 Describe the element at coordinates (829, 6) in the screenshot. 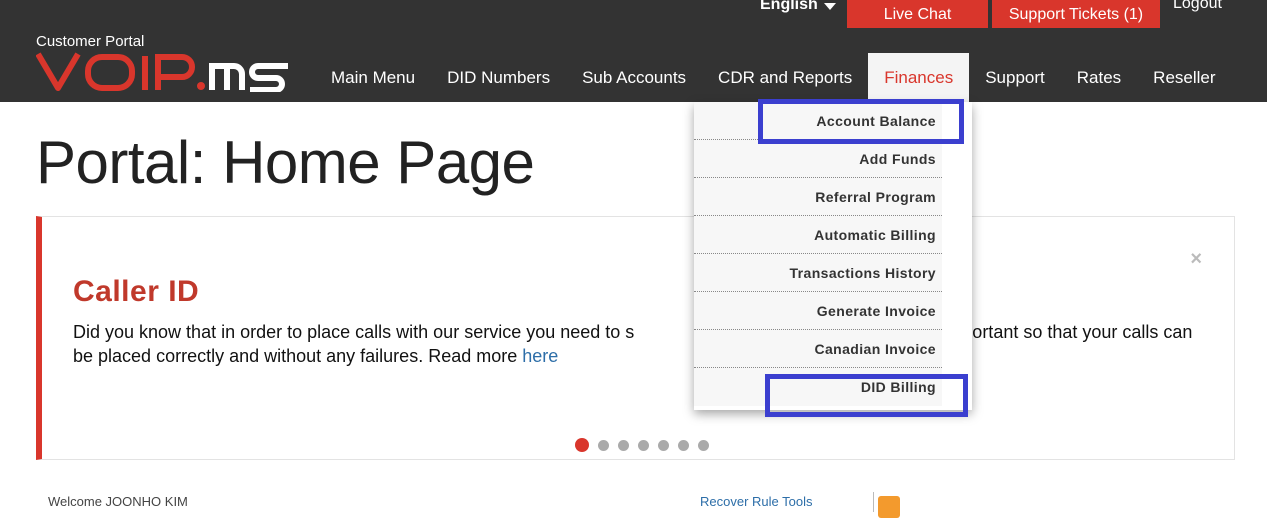

I see `caret-down-icon` at that location.